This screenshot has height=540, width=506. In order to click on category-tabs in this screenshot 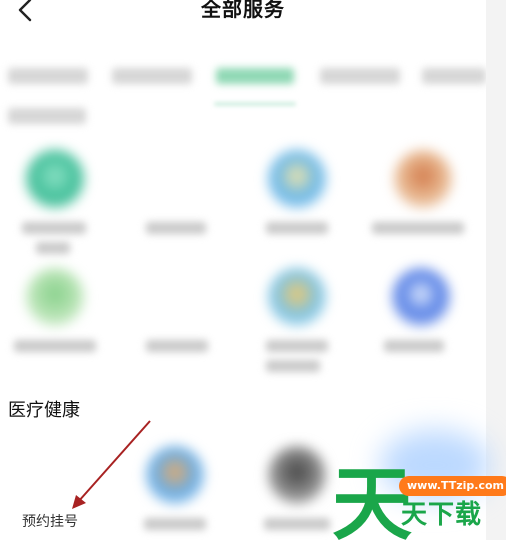, I will do `click(243, 100)`.